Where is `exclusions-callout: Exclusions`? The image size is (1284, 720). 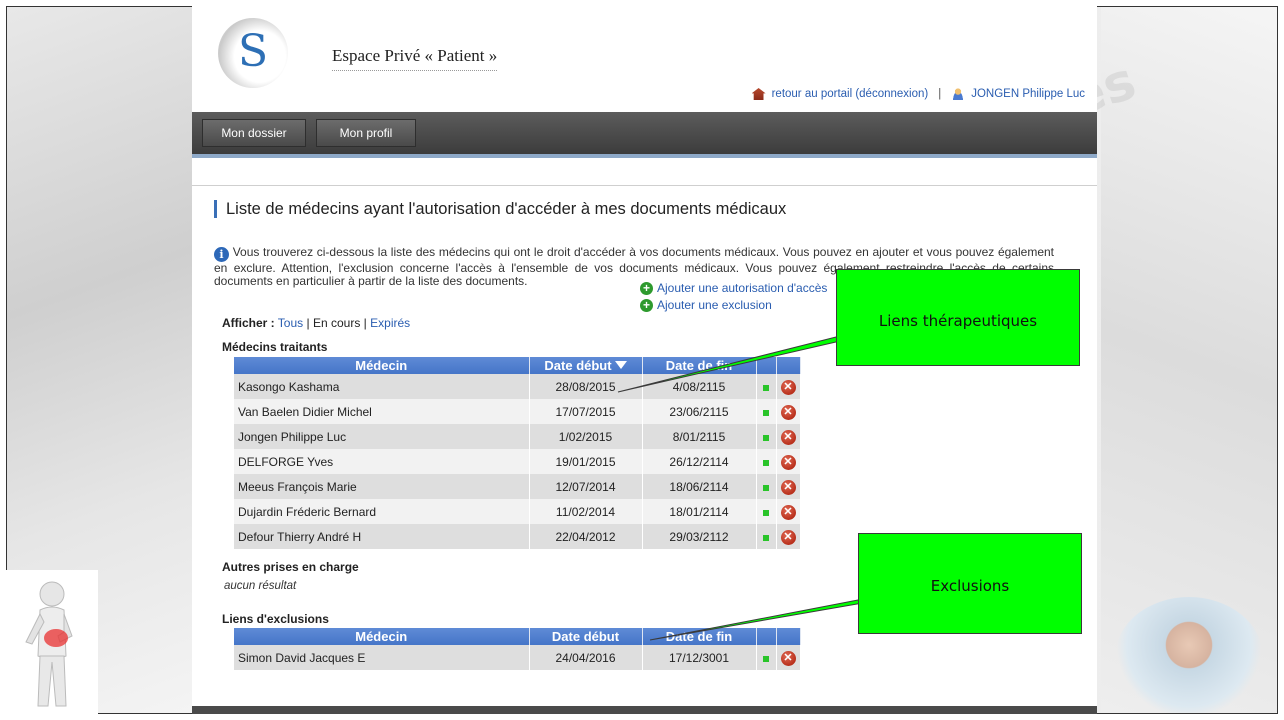 exclusions-callout: Exclusions is located at coordinates (970, 583).